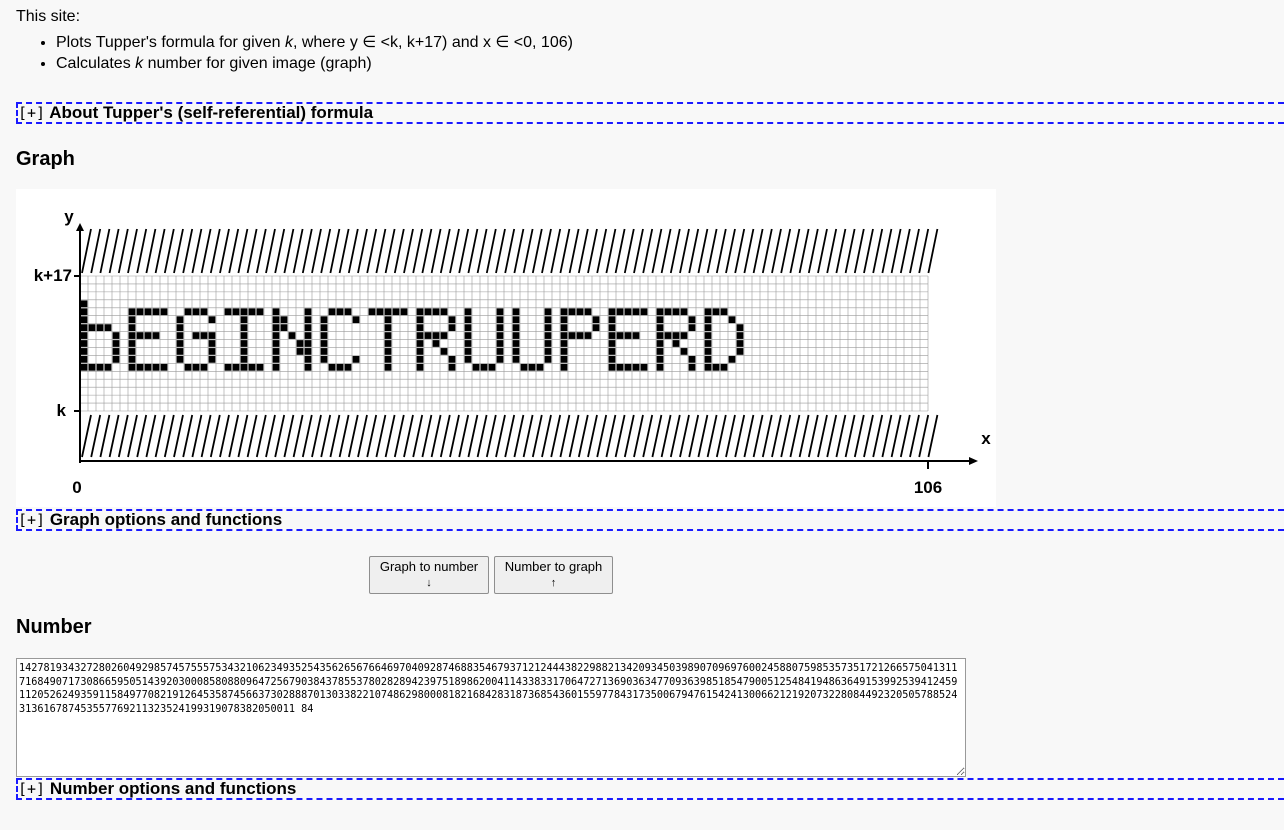 The image size is (1284, 830). I want to click on number-options-title: Number options and functions, so click(173, 788).